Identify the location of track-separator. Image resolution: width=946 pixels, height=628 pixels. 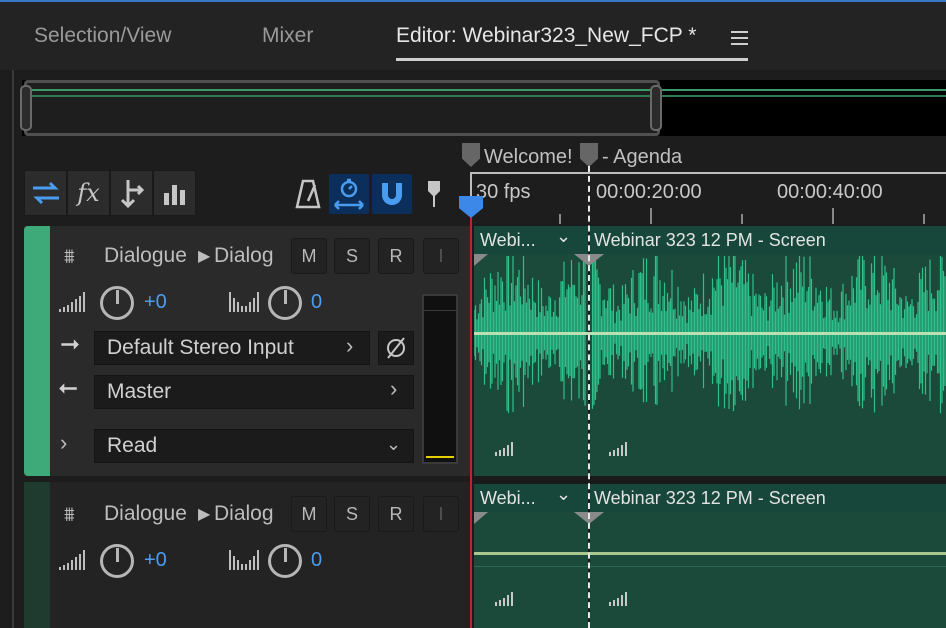
(708, 480).